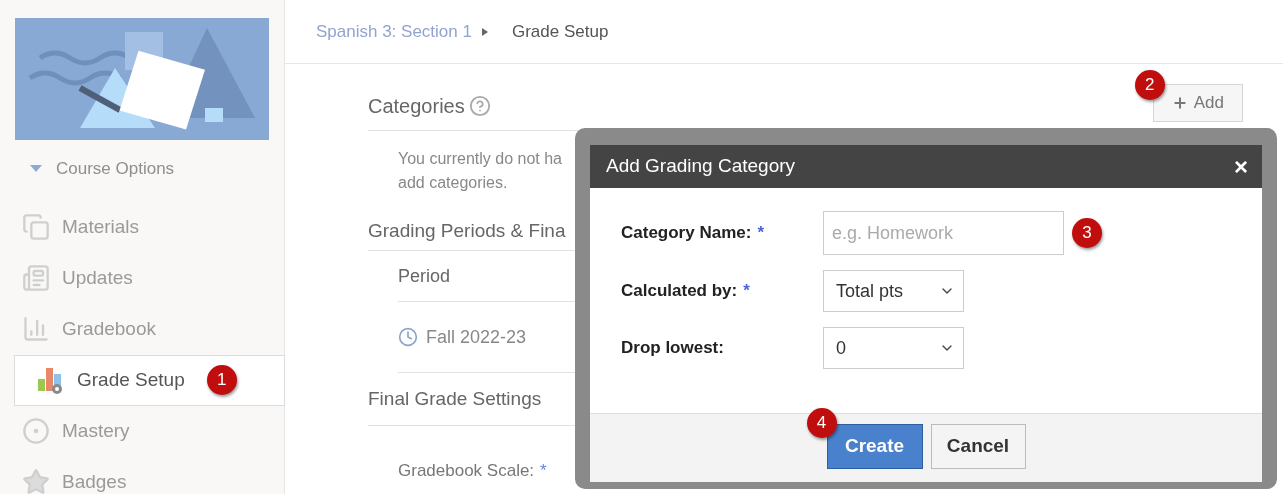  Describe the element at coordinates (453, 183) in the screenshot. I see `empty-message: add categories.` at that location.